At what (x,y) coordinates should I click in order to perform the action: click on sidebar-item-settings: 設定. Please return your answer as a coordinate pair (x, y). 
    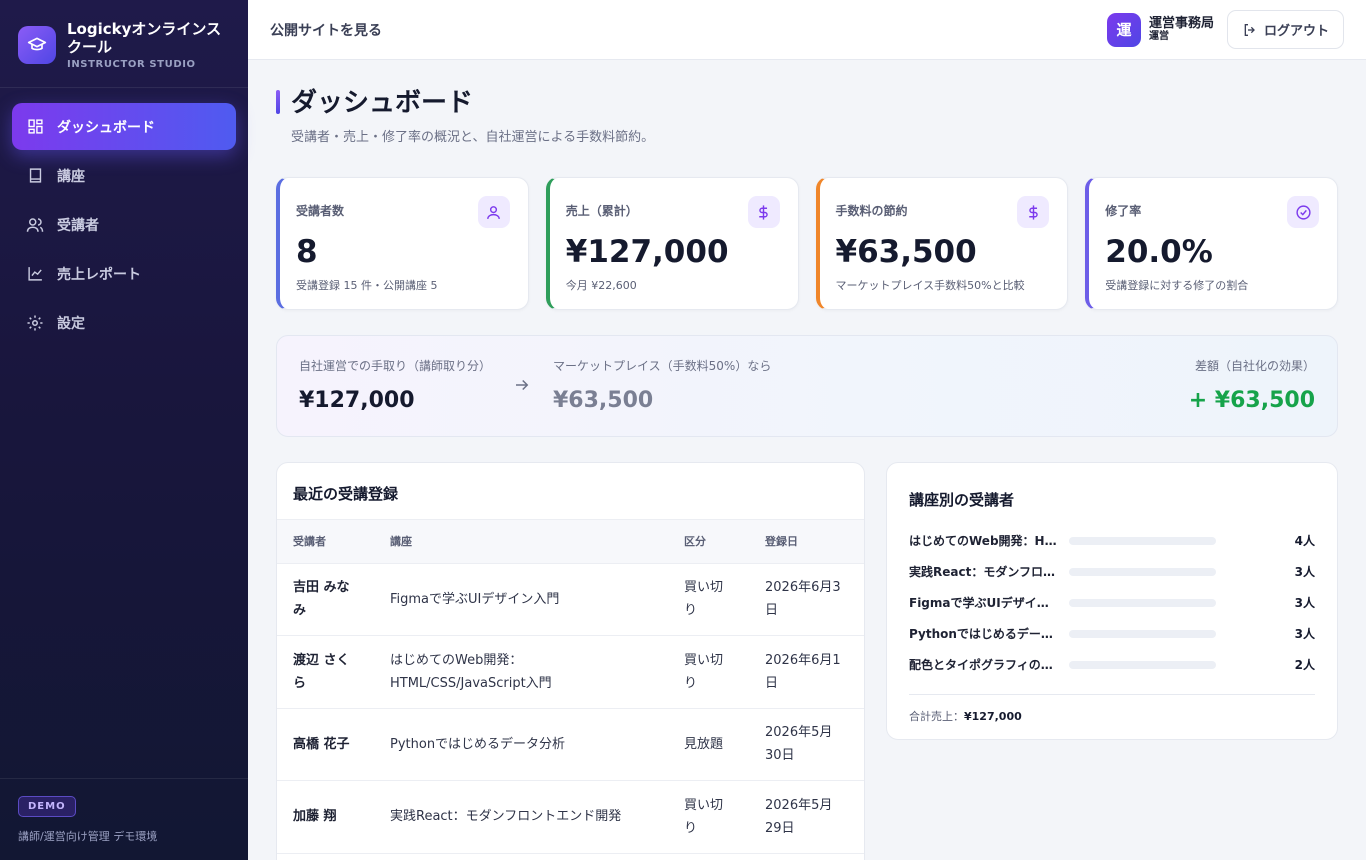
    Looking at the image, I should click on (124, 322).